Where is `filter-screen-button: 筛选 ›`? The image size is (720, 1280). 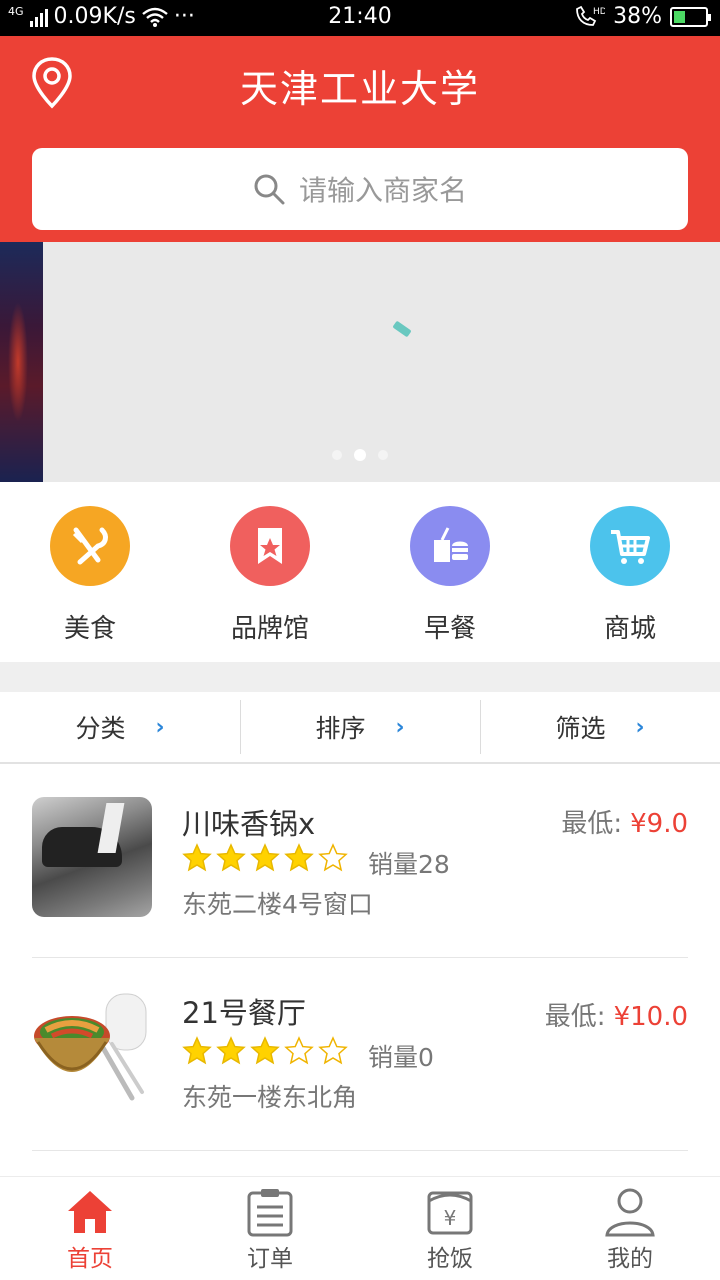
filter-screen-button: 筛选 › is located at coordinates (600, 727).